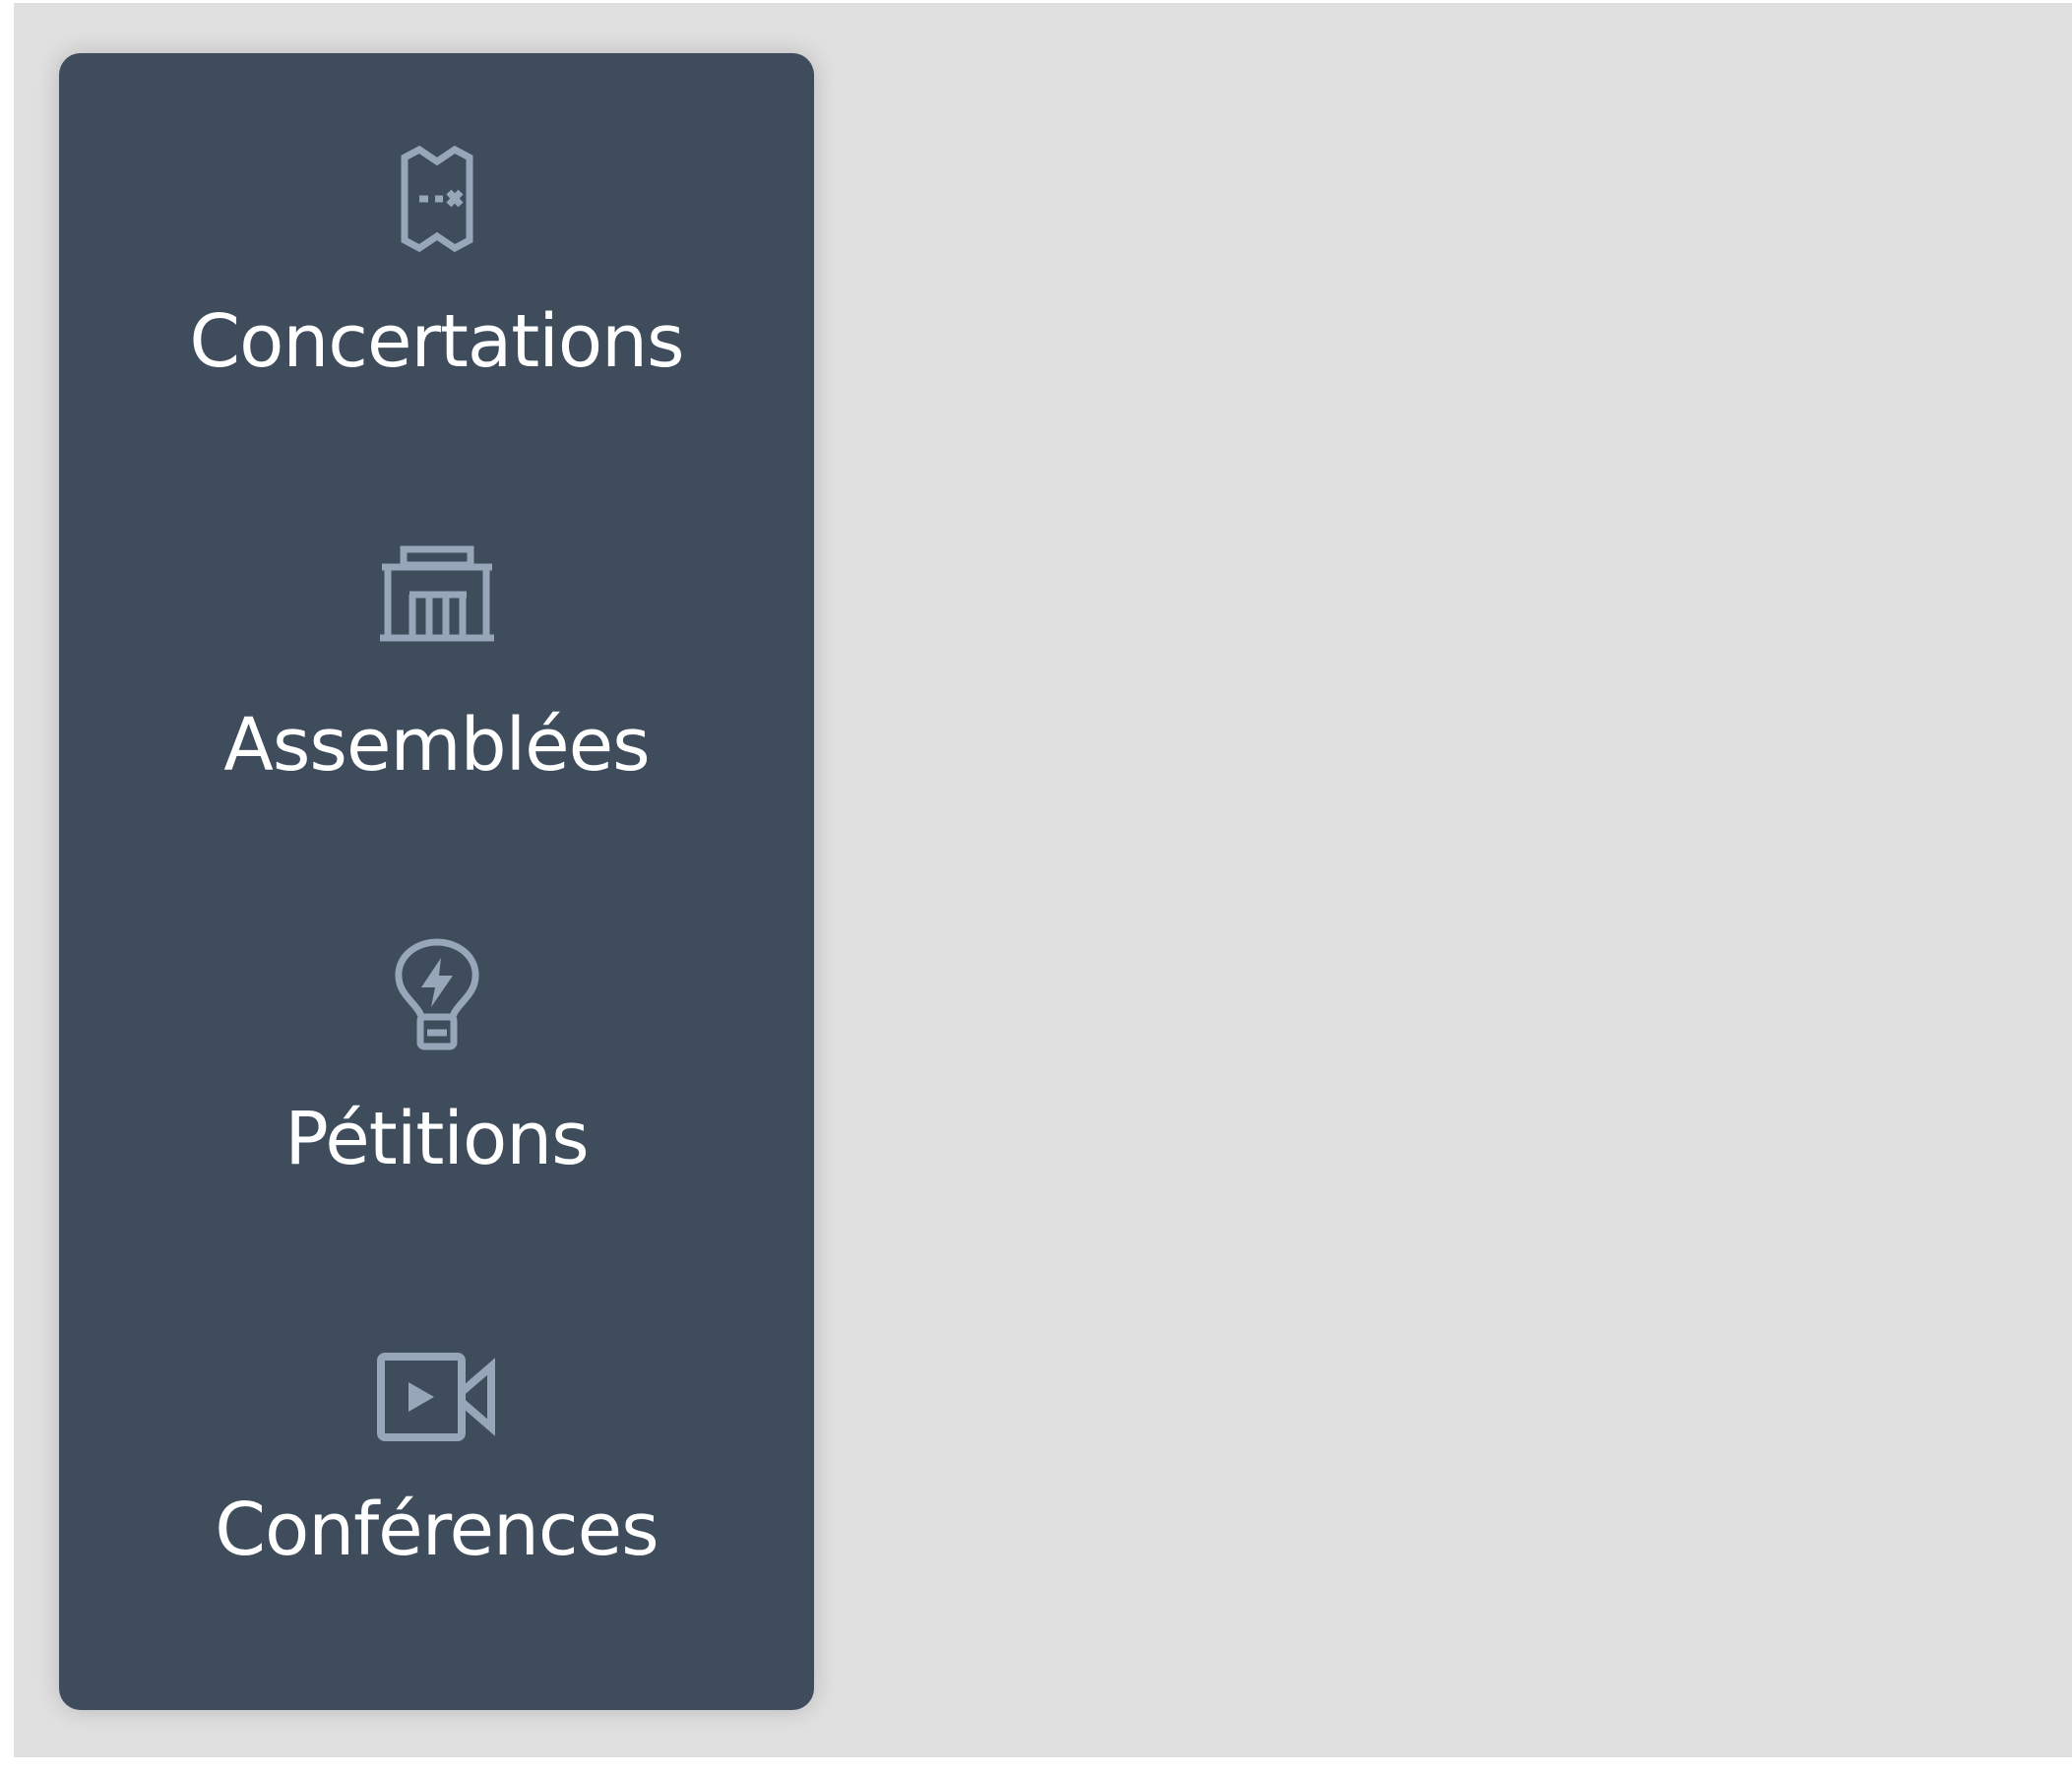 This screenshot has width=2072, height=1775. I want to click on menu-item-conferences: Conférences, so click(436, 1477).